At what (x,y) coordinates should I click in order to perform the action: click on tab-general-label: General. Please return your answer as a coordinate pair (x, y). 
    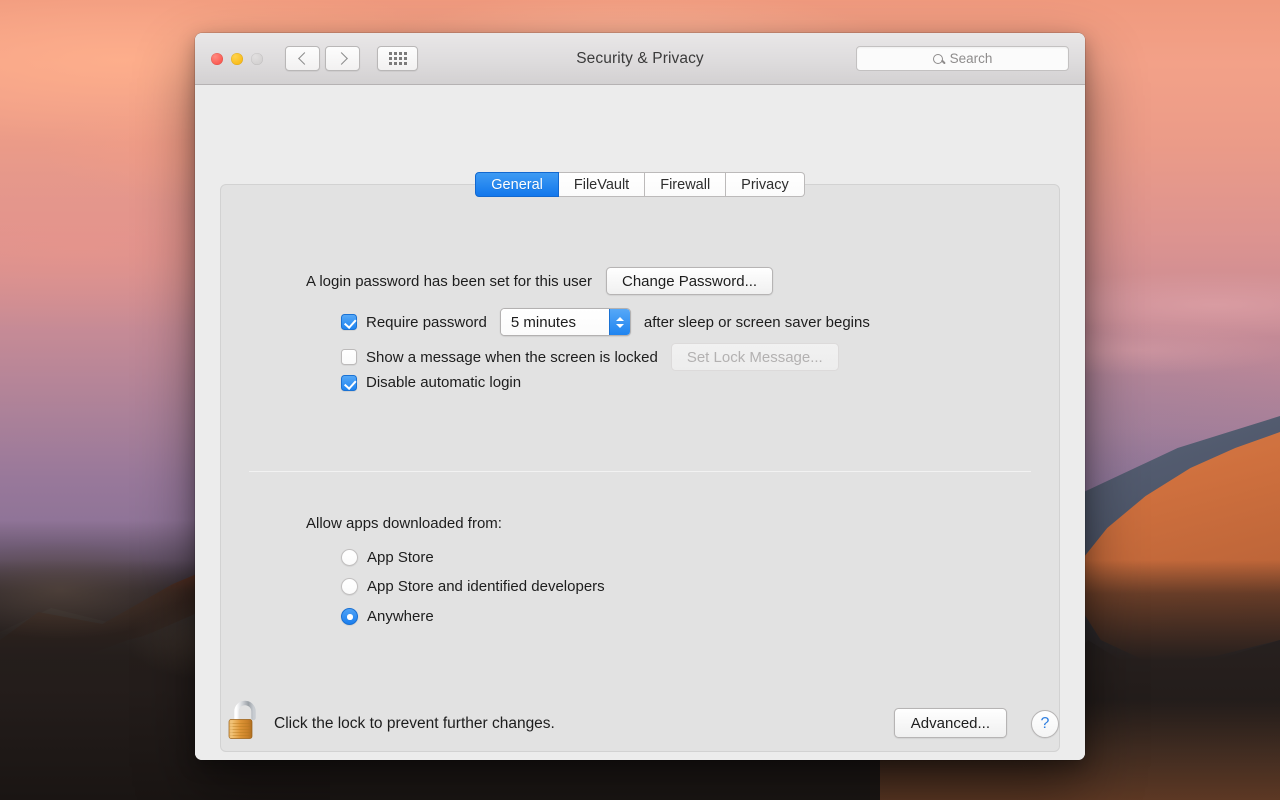
    Looking at the image, I should click on (517, 184).